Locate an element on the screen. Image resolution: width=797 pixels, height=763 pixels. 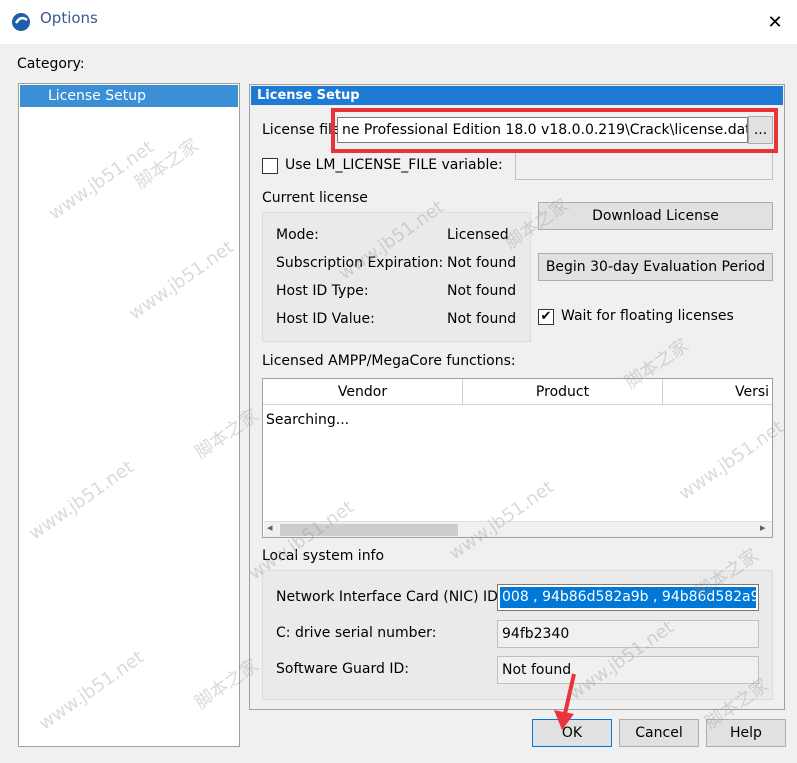
lm-license-label: Use LM_LICENSE_FILE variable: is located at coordinates (394, 165).